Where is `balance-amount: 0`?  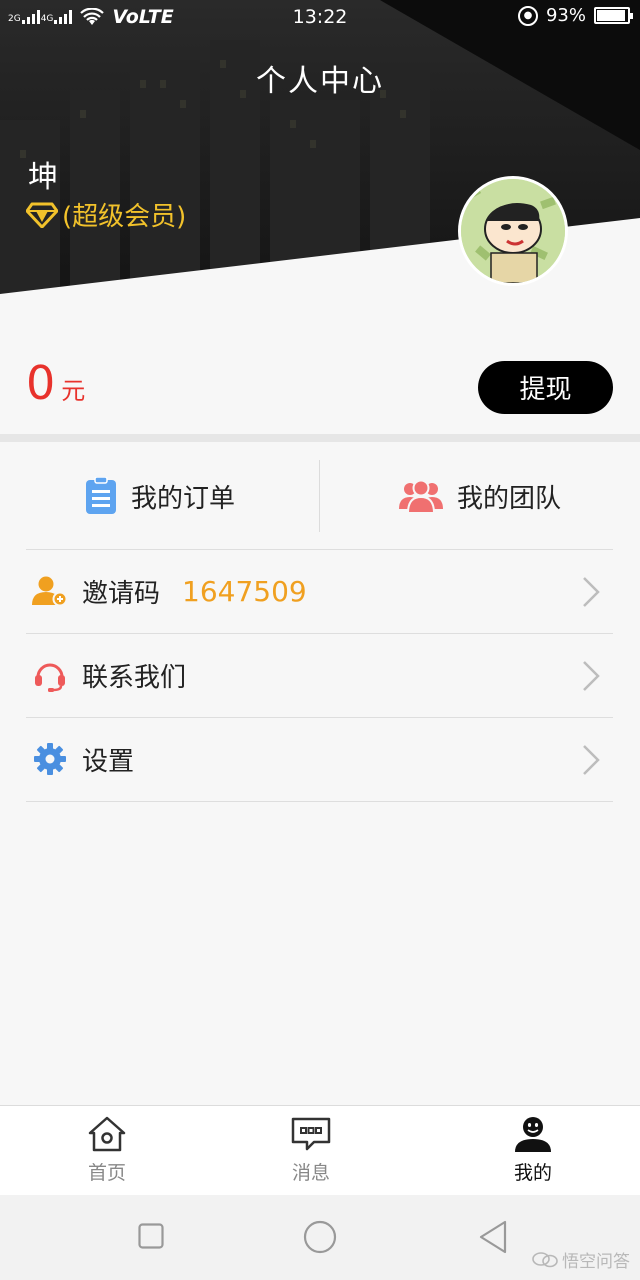 balance-amount: 0 is located at coordinates (41, 383).